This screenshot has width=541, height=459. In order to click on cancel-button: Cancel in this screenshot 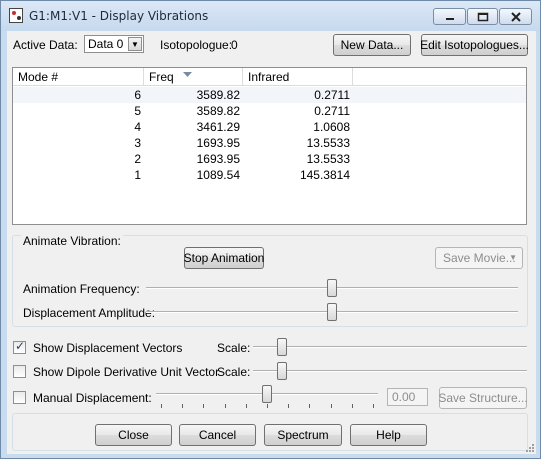, I will do `click(217, 435)`.